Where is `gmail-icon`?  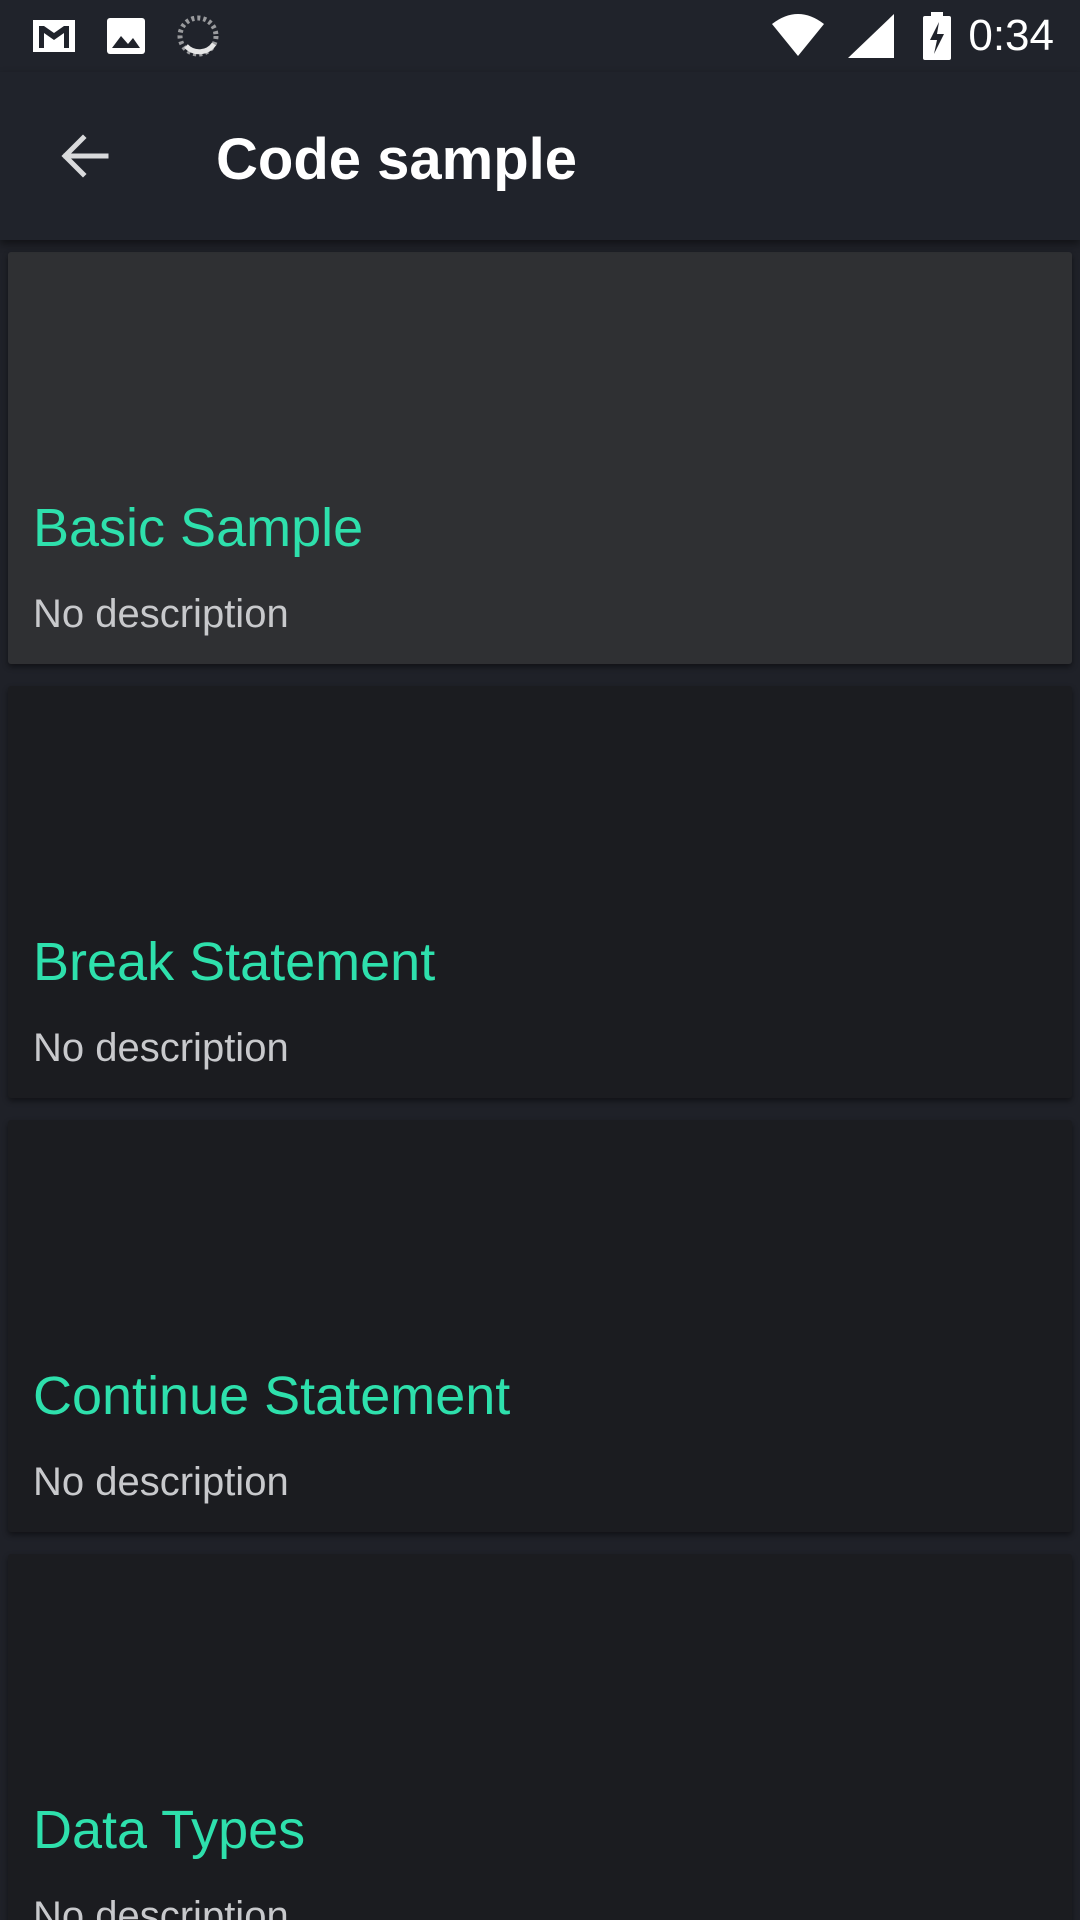 gmail-icon is located at coordinates (54, 36).